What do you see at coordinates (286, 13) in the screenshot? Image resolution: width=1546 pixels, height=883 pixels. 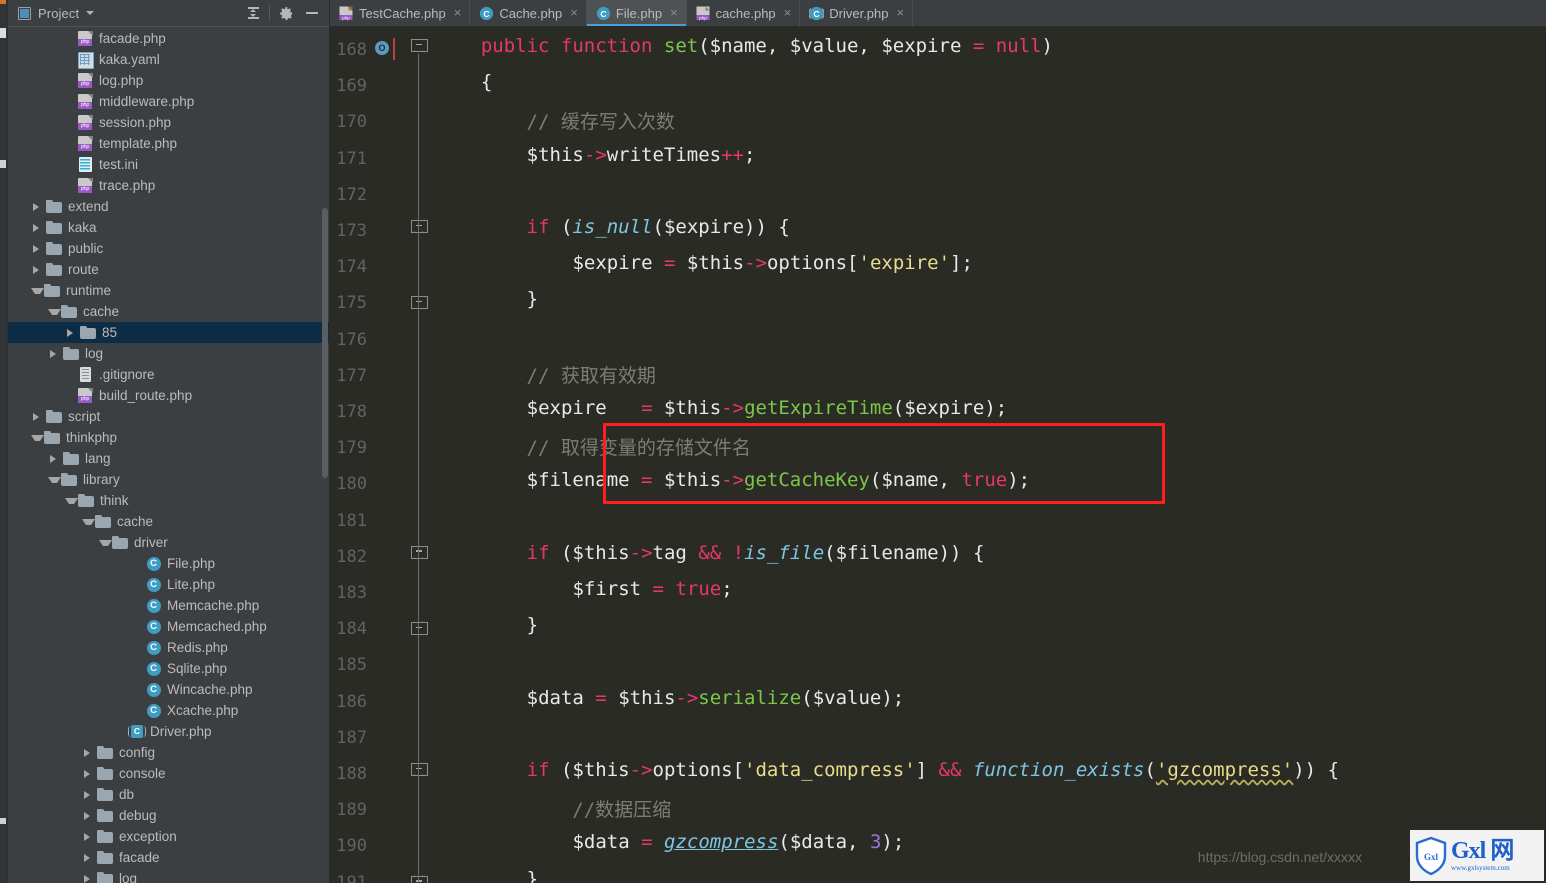 I see `settings-button` at bounding box center [286, 13].